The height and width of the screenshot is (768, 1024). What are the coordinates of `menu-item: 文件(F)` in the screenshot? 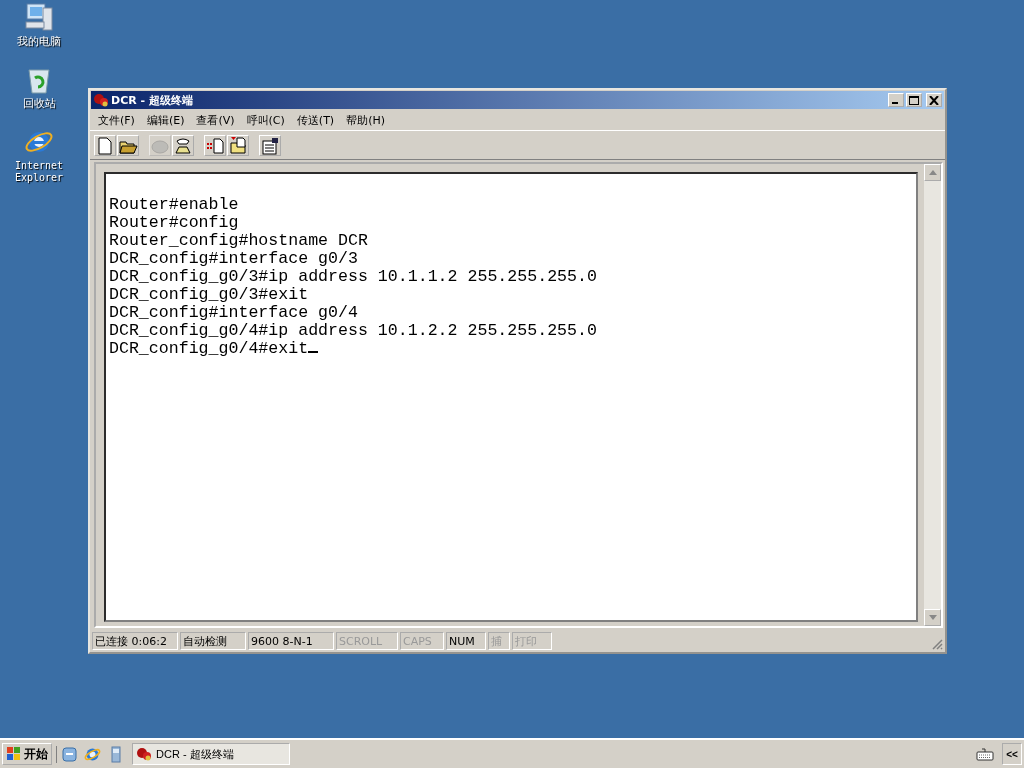 It's located at (116, 120).